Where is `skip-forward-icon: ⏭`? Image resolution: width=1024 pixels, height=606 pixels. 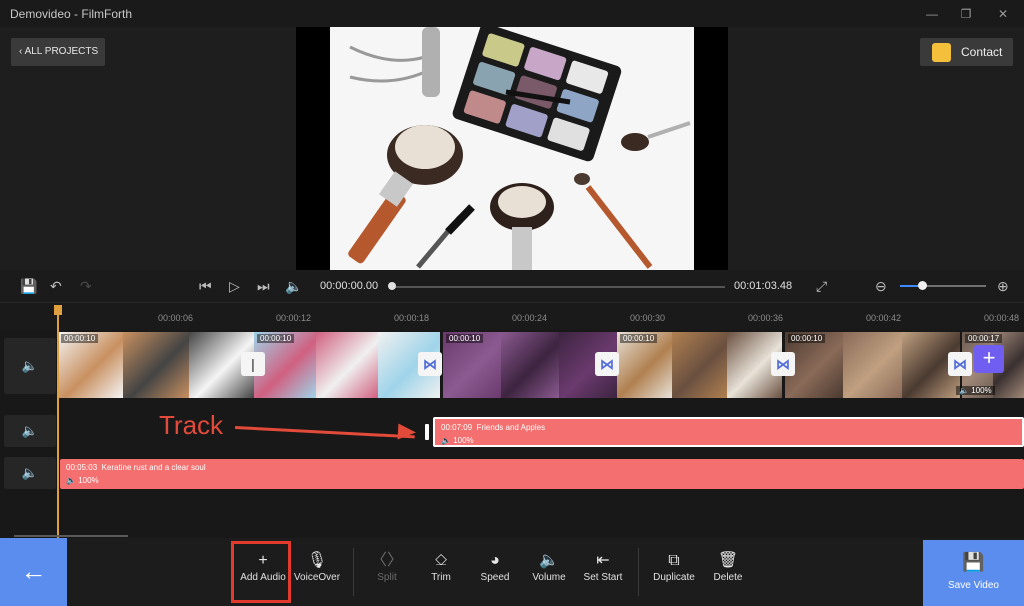
skip-forward-icon: ⏭ is located at coordinates (263, 286).